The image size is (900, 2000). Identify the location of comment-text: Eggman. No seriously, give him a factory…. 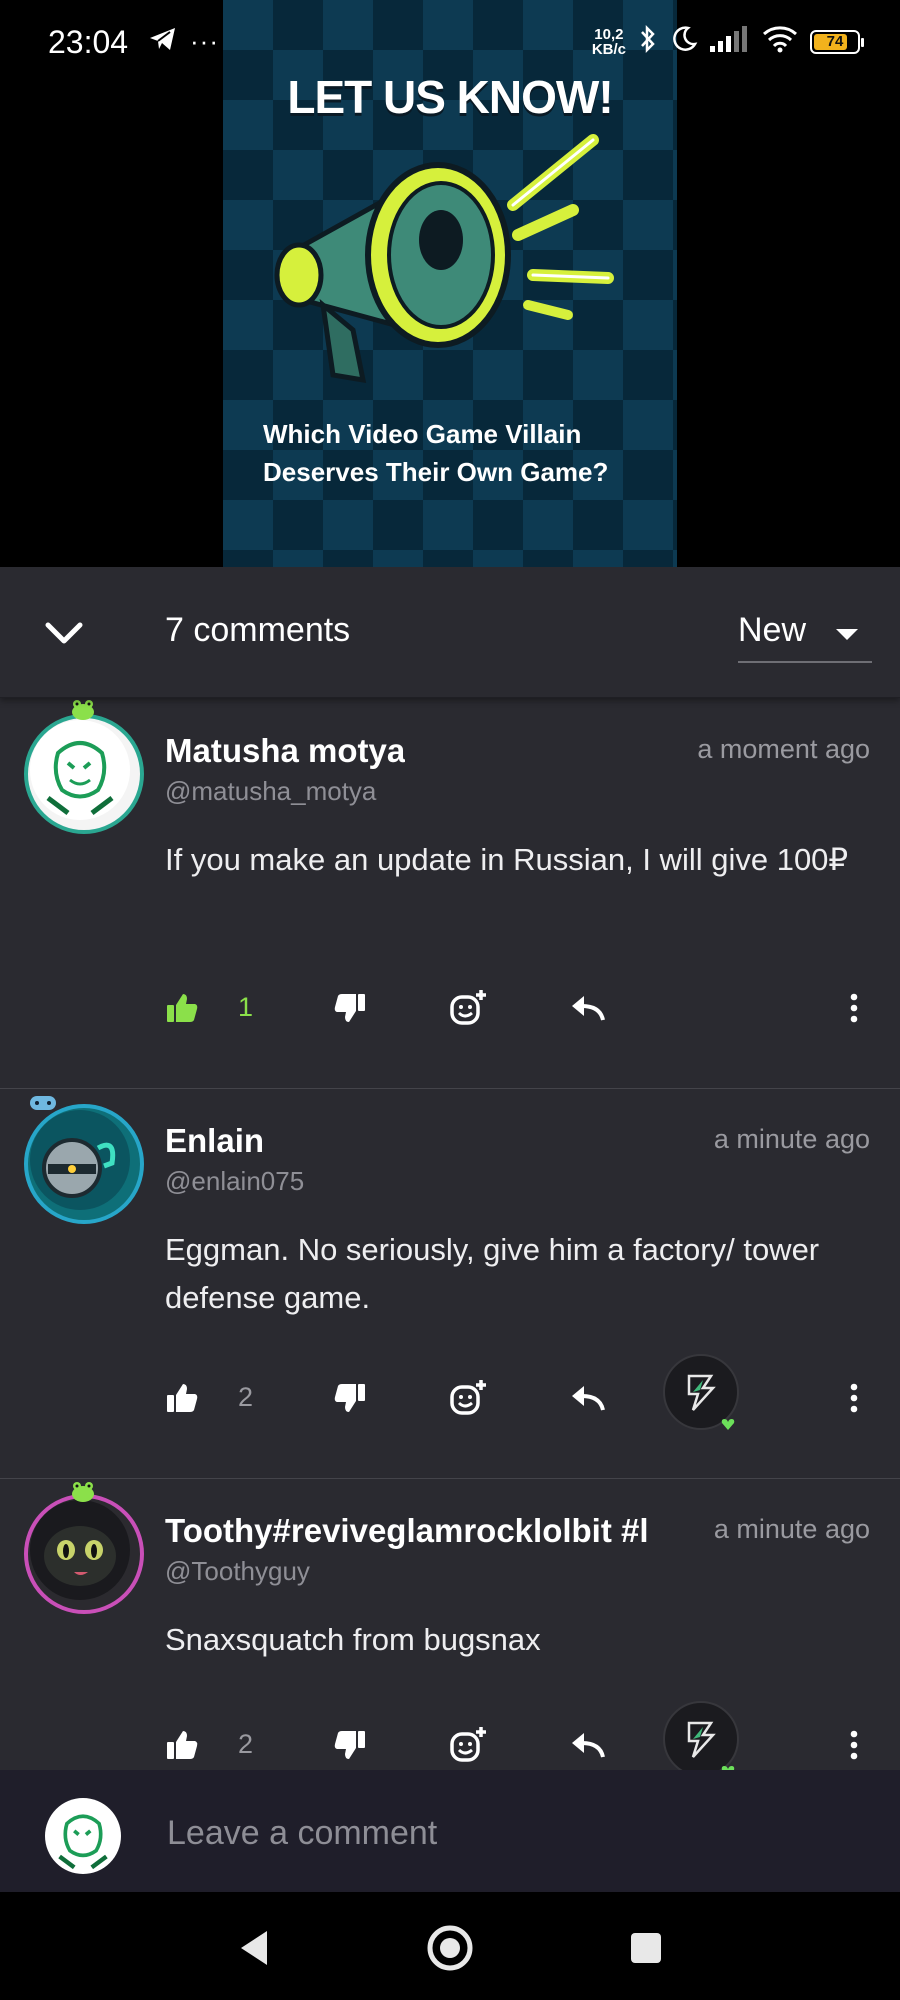
(492, 1273).